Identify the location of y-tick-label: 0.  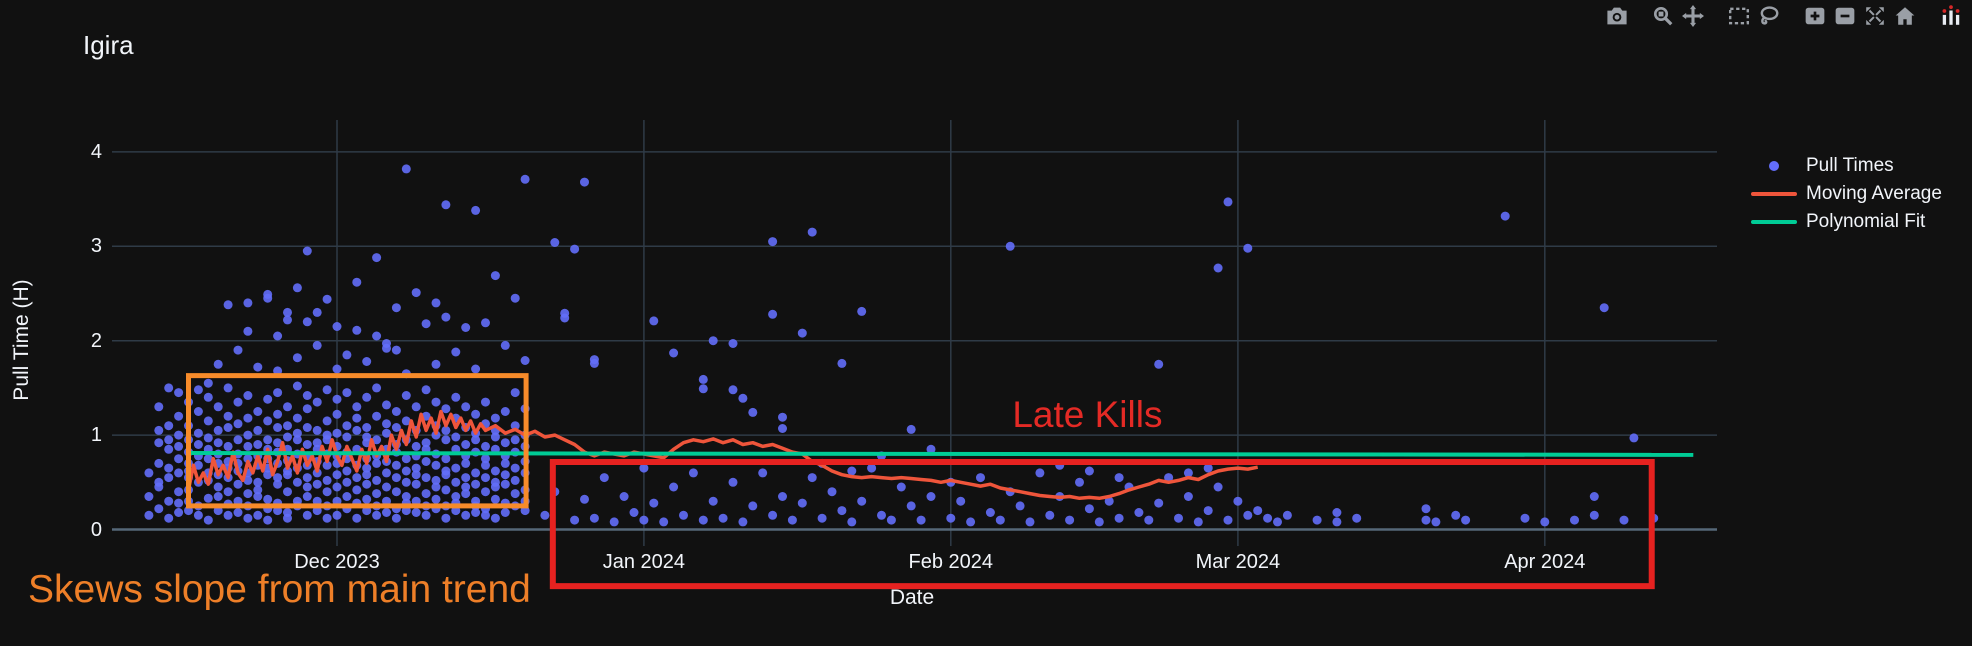
(96, 529).